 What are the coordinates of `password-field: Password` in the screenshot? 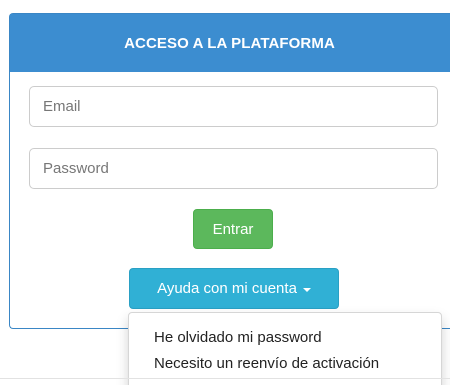 It's located at (233, 168).